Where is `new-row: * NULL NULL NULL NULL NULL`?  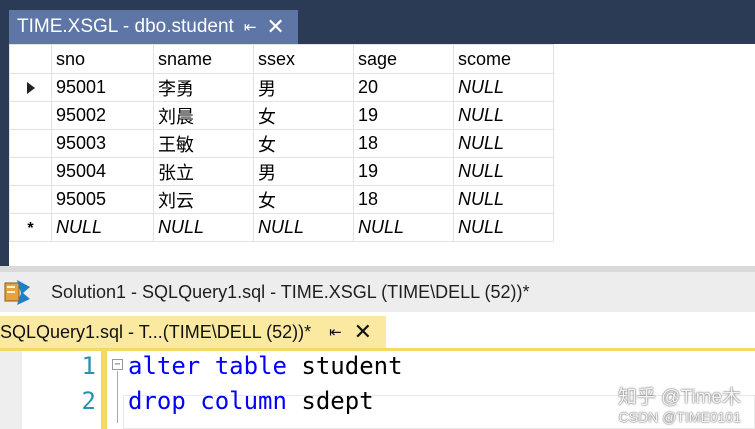 new-row: * NULL NULL NULL NULL NULL is located at coordinates (281, 227).